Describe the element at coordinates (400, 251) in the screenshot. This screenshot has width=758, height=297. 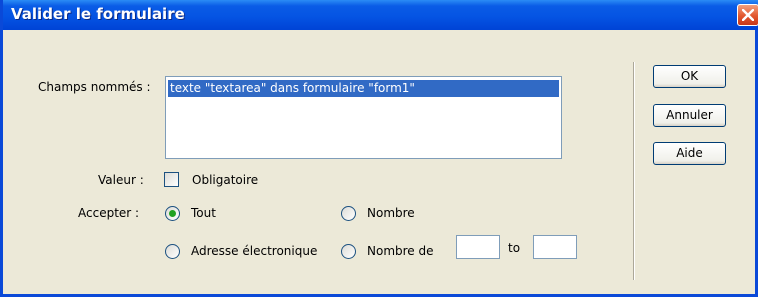
I see `radio-number-range-label: Nombre de` at that location.